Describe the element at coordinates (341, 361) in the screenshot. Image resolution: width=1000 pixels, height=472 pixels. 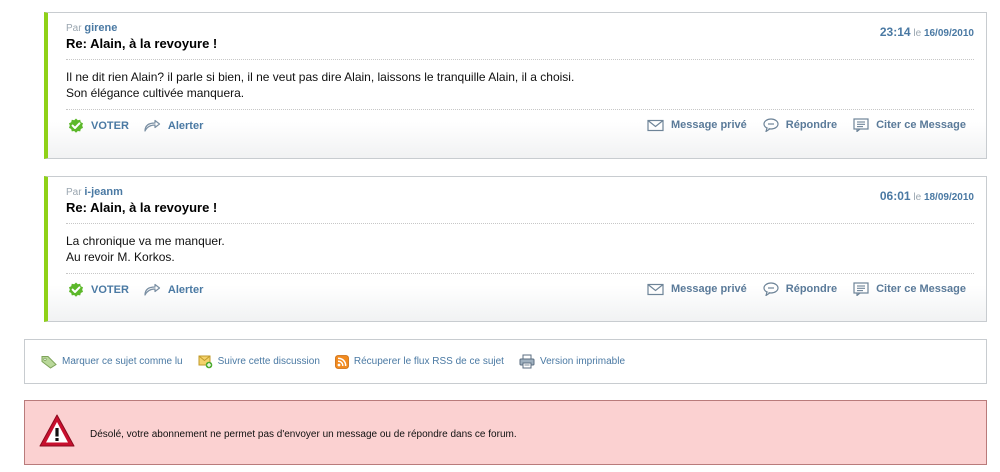
I see `rss-icon` at that location.